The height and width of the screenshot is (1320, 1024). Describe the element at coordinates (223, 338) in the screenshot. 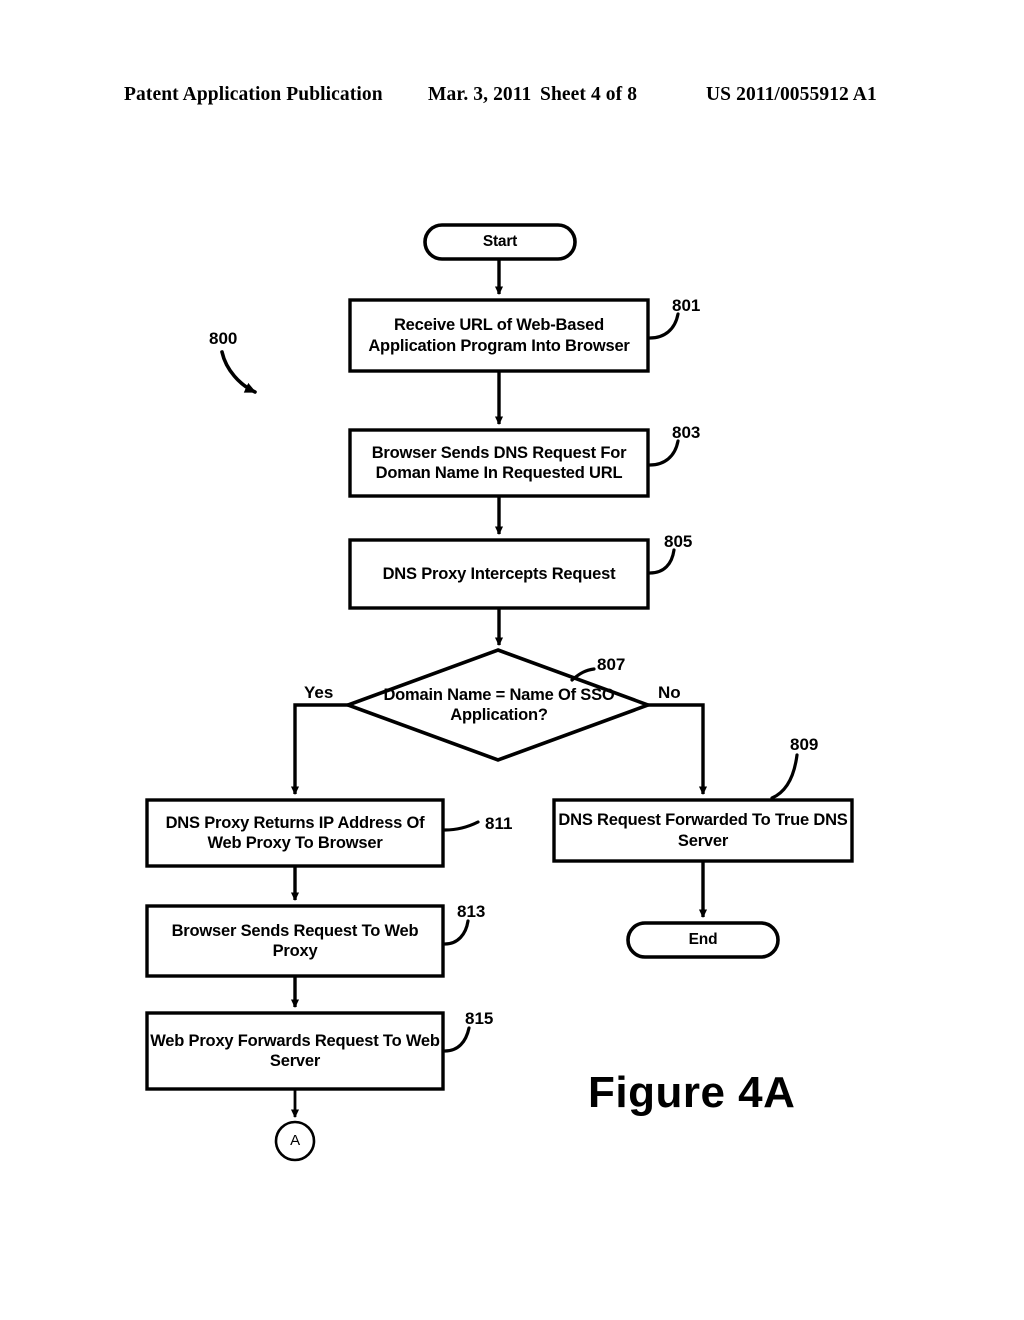

I see `reference-numeral-800: 800` at that location.